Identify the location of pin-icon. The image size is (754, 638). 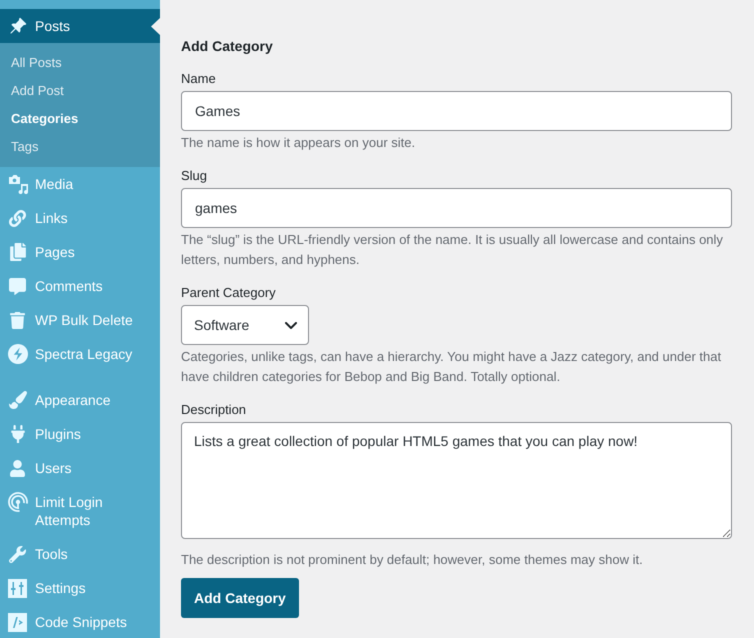
(17, 26).